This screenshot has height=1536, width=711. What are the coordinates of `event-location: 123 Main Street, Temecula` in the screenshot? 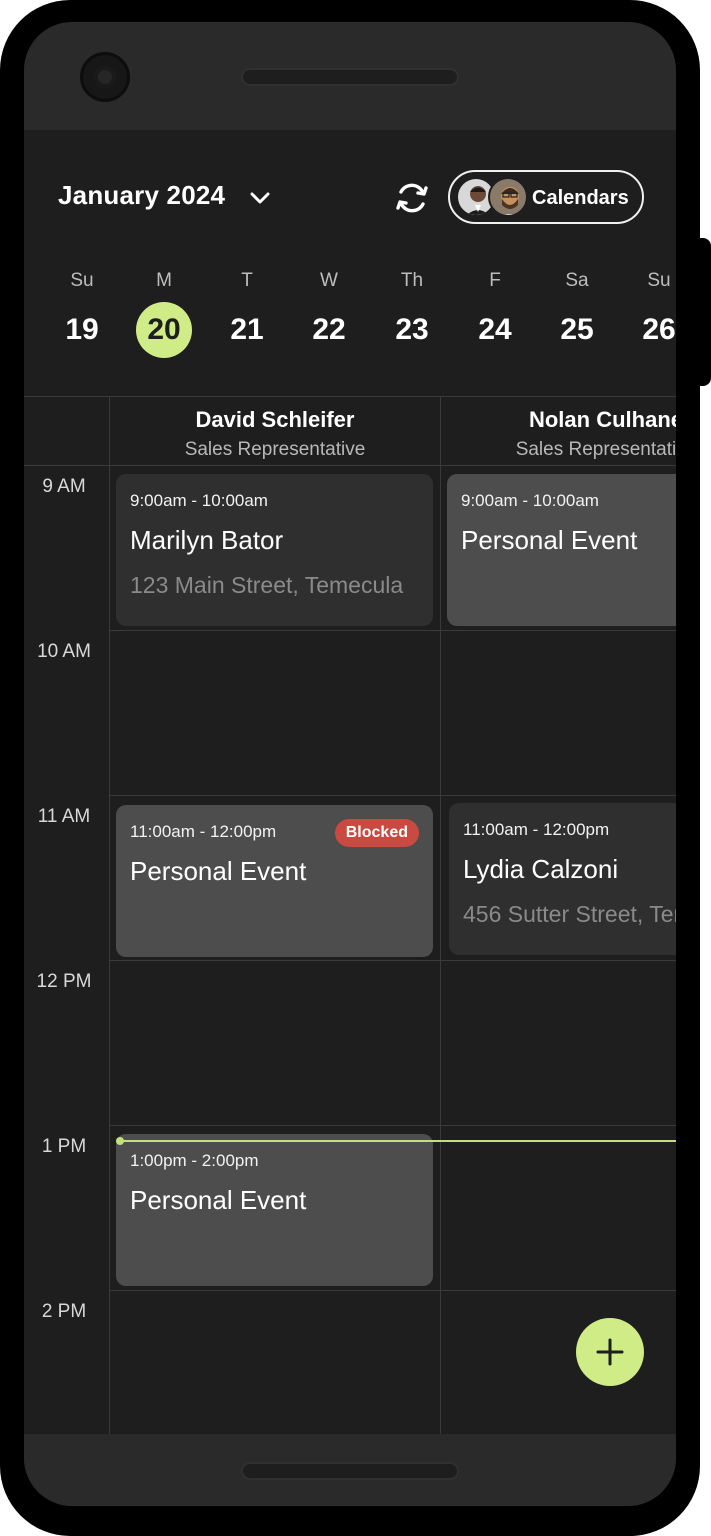 It's located at (267, 585).